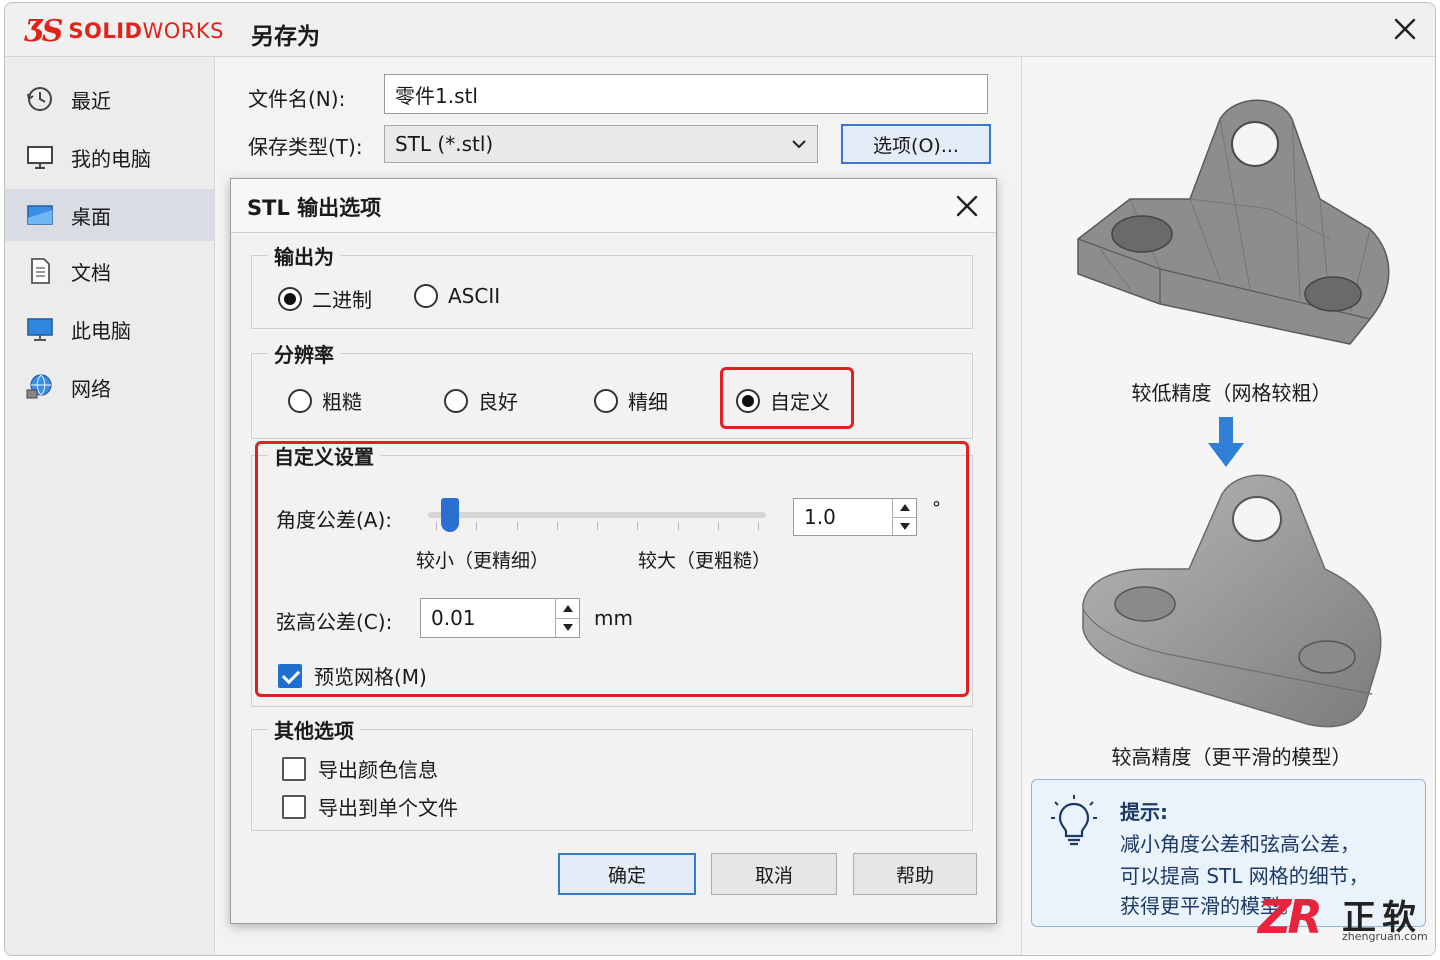 This screenshot has width=1440, height=960. I want to click on watermark-logo-mark: ZR, so click(1290, 917).